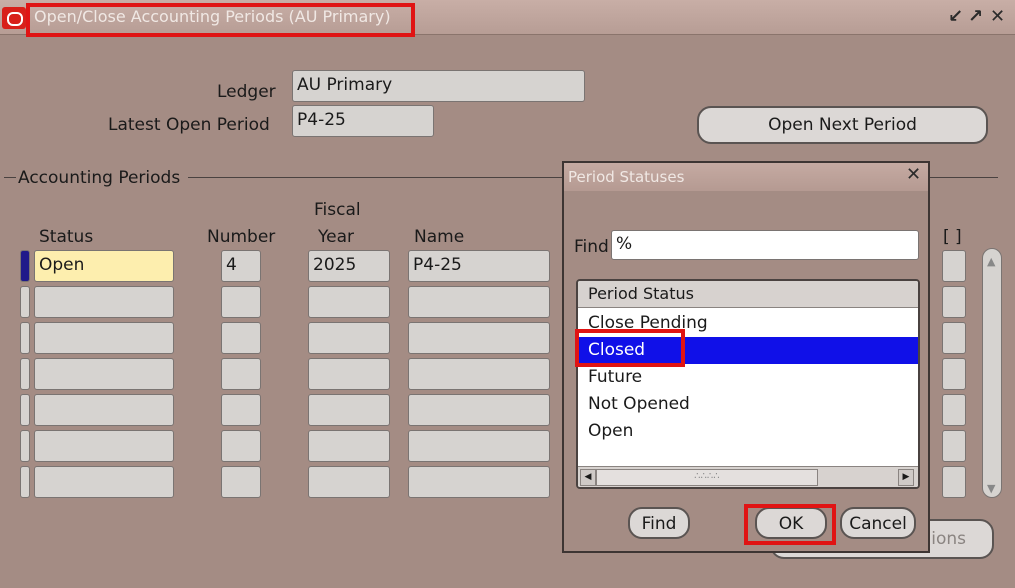 Image resolution: width=1015 pixels, height=588 pixels. I want to click on col-name-header: Name, so click(439, 237).